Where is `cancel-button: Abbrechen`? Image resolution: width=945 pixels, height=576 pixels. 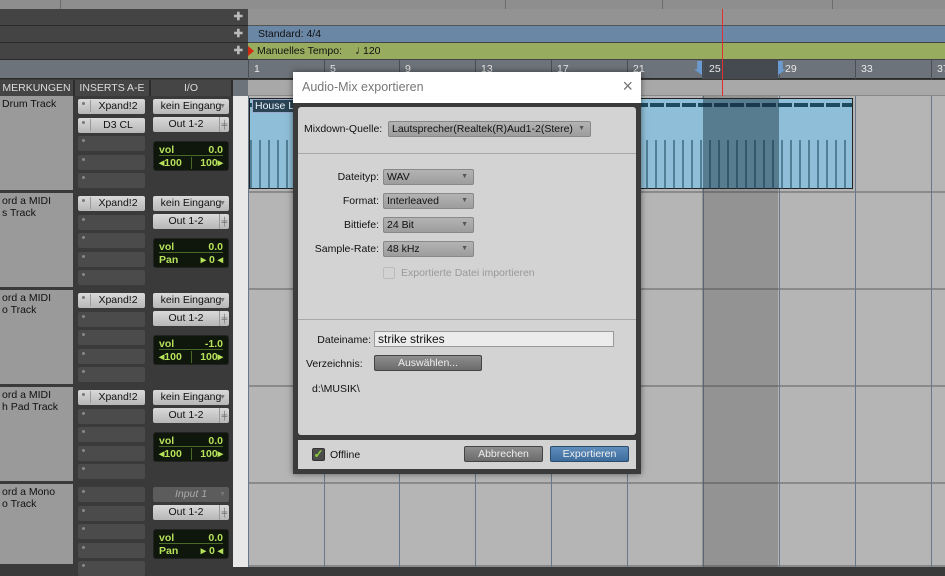 cancel-button: Abbrechen is located at coordinates (503, 454).